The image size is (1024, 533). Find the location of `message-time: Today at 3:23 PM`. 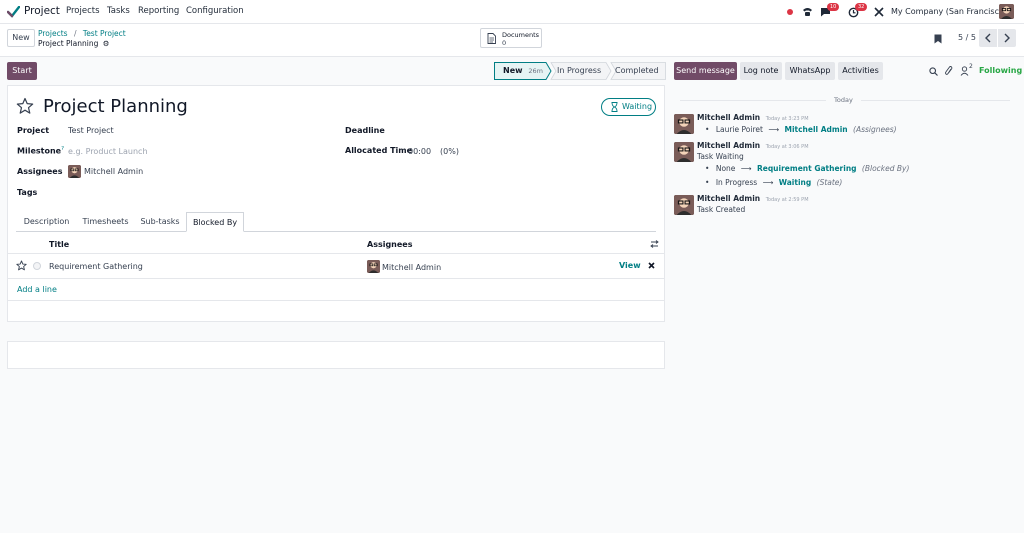

message-time: Today at 3:23 PM is located at coordinates (787, 119).